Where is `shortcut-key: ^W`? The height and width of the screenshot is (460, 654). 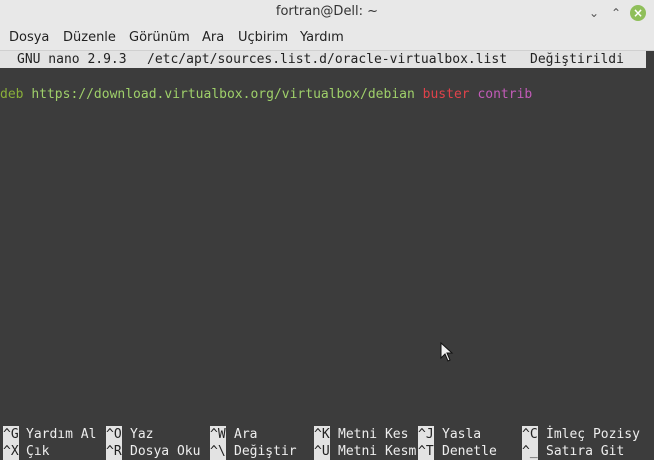 shortcut-key: ^W is located at coordinates (218, 434).